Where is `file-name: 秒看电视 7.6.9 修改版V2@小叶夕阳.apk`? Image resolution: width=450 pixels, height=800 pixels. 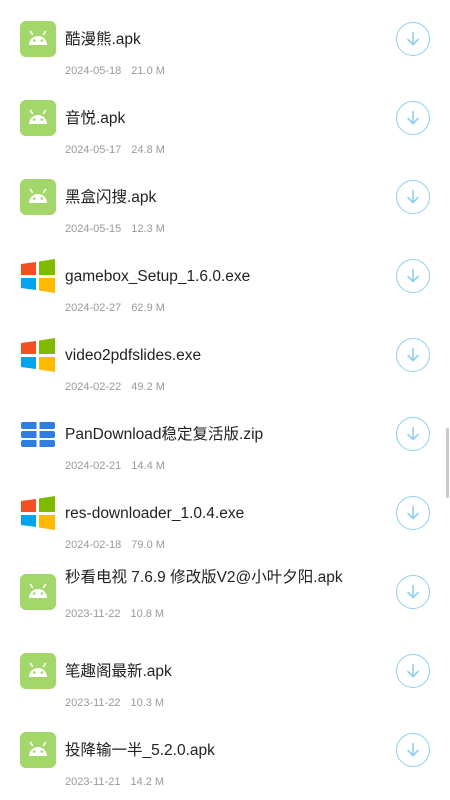
file-name: 秒看电视 7.6.9 修改版V2@小叶夕阳.apk is located at coordinates (204, 577).